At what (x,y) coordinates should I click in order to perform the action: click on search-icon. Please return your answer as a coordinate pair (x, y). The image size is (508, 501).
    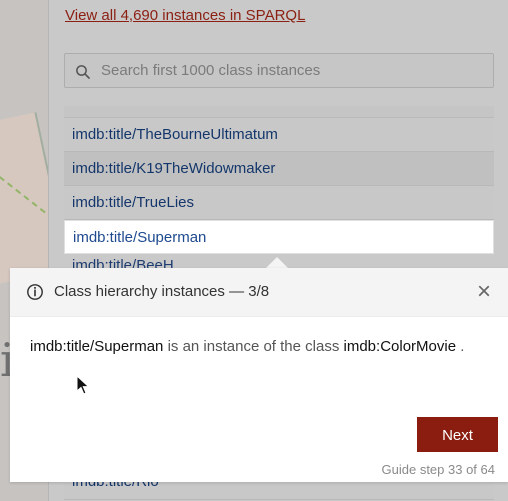
    Looking at the image, I should click on (83, 72).